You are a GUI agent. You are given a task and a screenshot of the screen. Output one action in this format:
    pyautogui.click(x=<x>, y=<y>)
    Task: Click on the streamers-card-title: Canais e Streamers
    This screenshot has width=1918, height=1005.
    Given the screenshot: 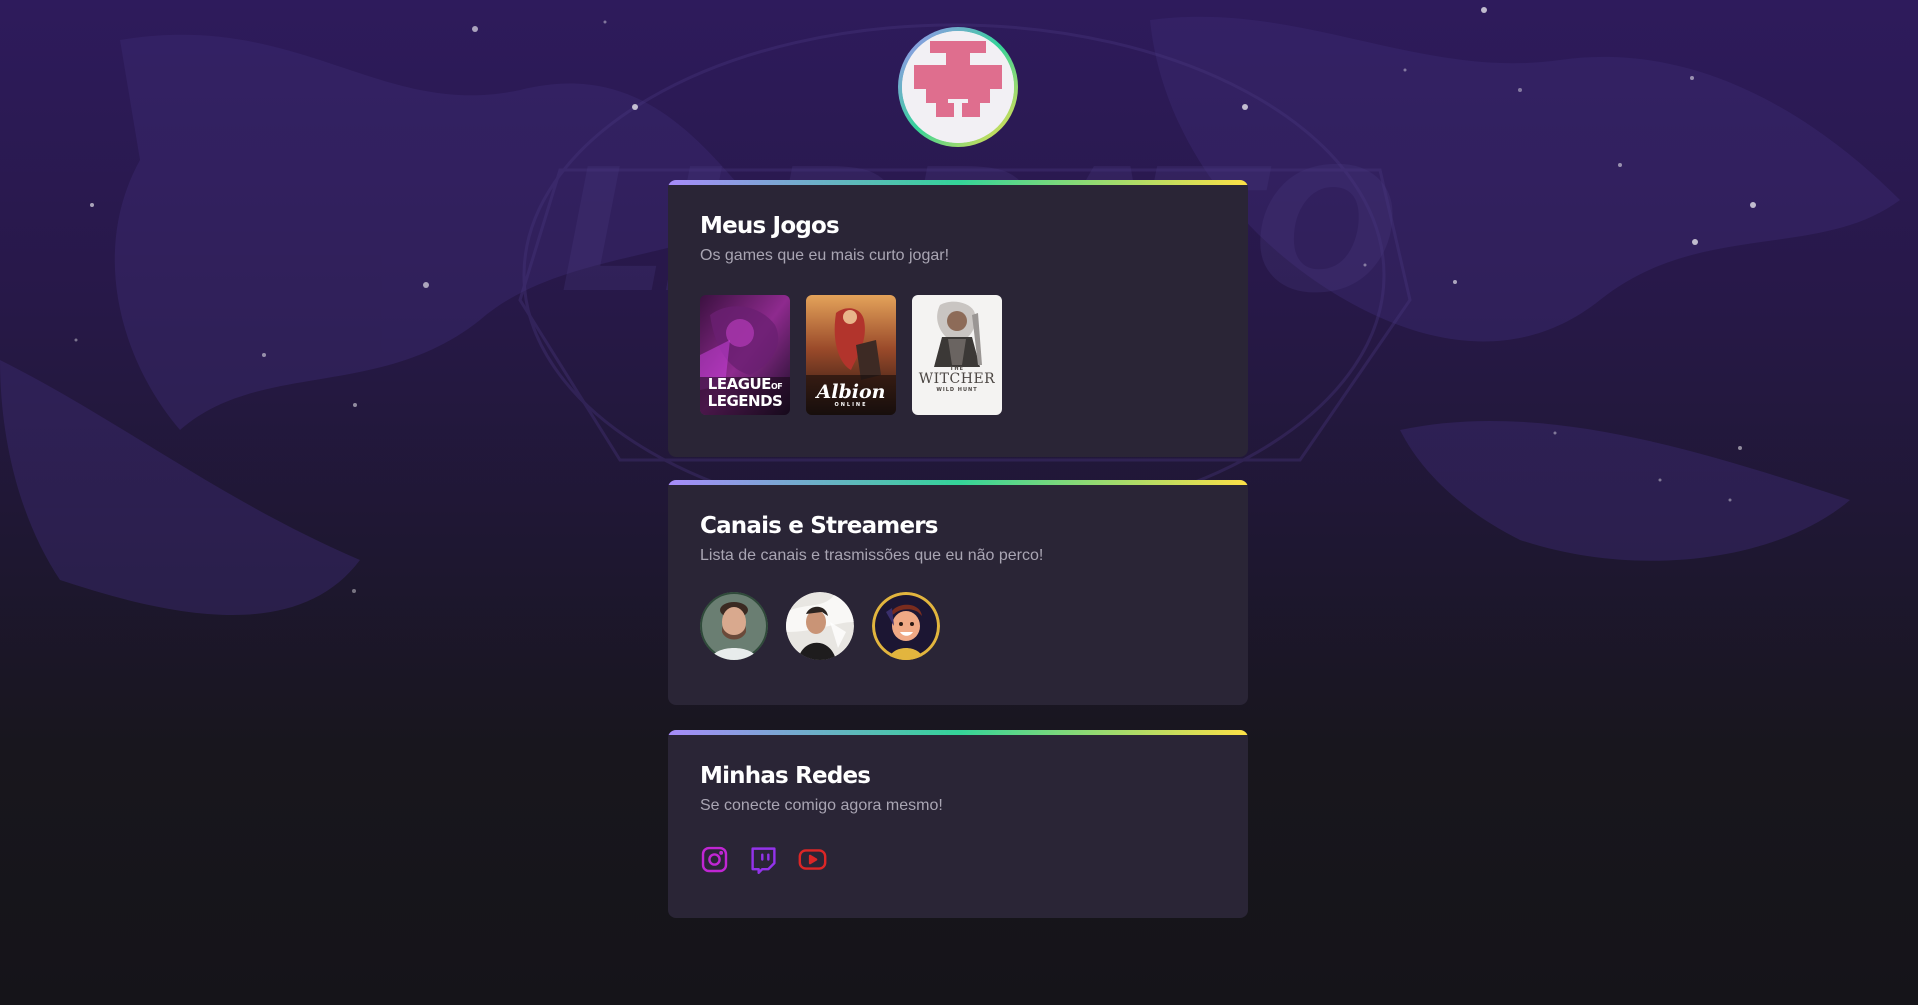 What is the action you would take?
    pyautogui.click(x=819, y=526)
    